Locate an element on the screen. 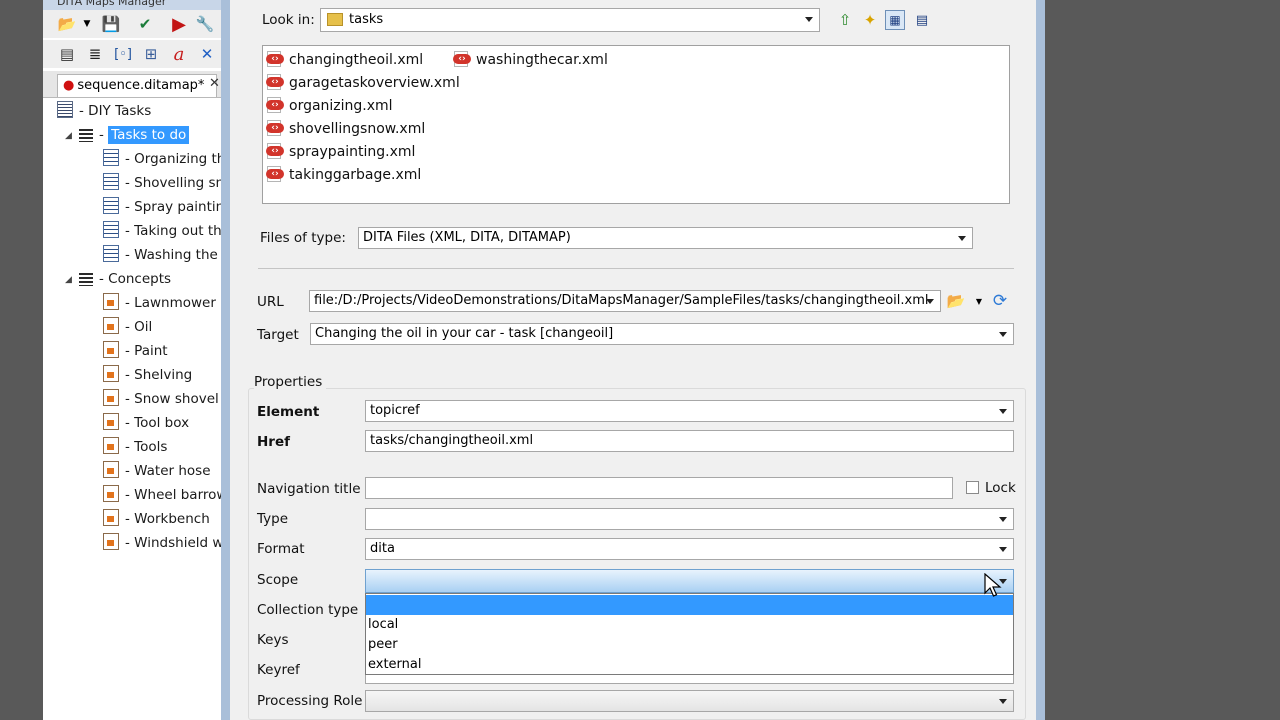 The image size is (1280, 720). scope-option: external is located at coordinates (689, 665).